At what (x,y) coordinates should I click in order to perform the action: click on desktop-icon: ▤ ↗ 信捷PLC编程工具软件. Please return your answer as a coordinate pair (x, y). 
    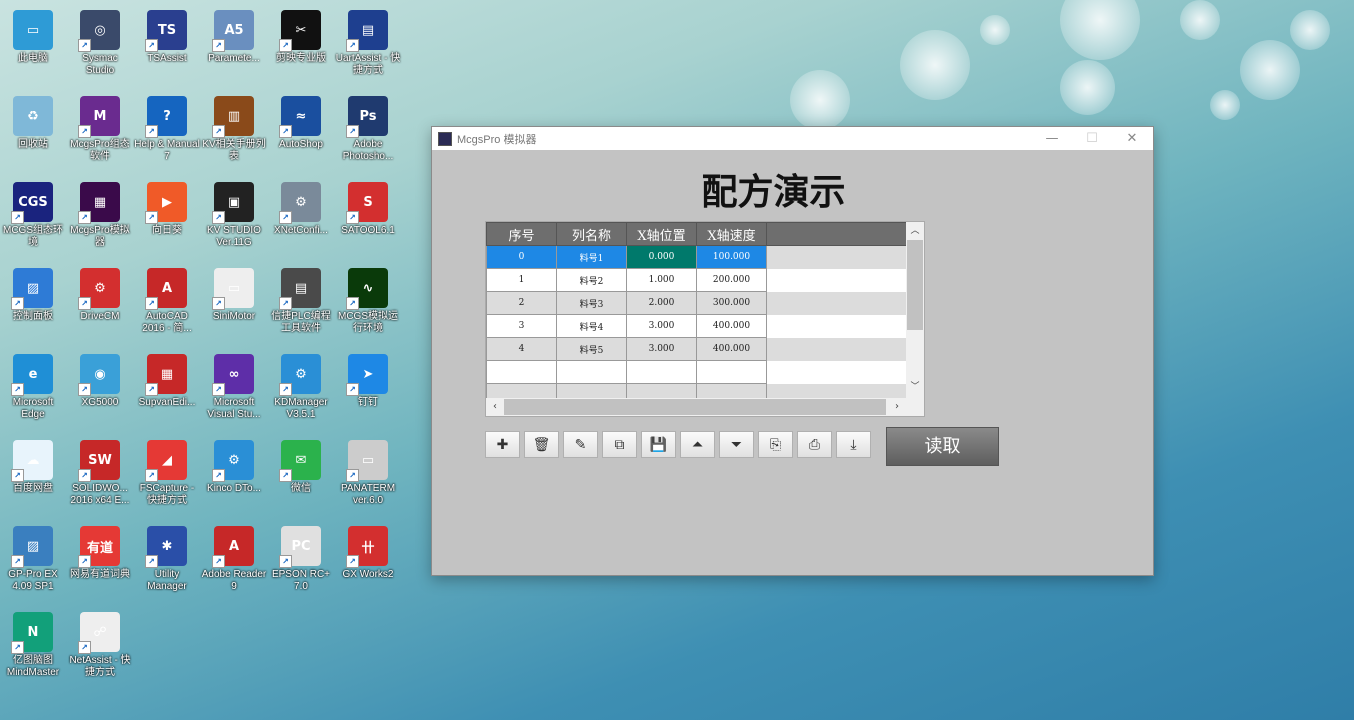
    Looking at the image, I should click on (301, 304).